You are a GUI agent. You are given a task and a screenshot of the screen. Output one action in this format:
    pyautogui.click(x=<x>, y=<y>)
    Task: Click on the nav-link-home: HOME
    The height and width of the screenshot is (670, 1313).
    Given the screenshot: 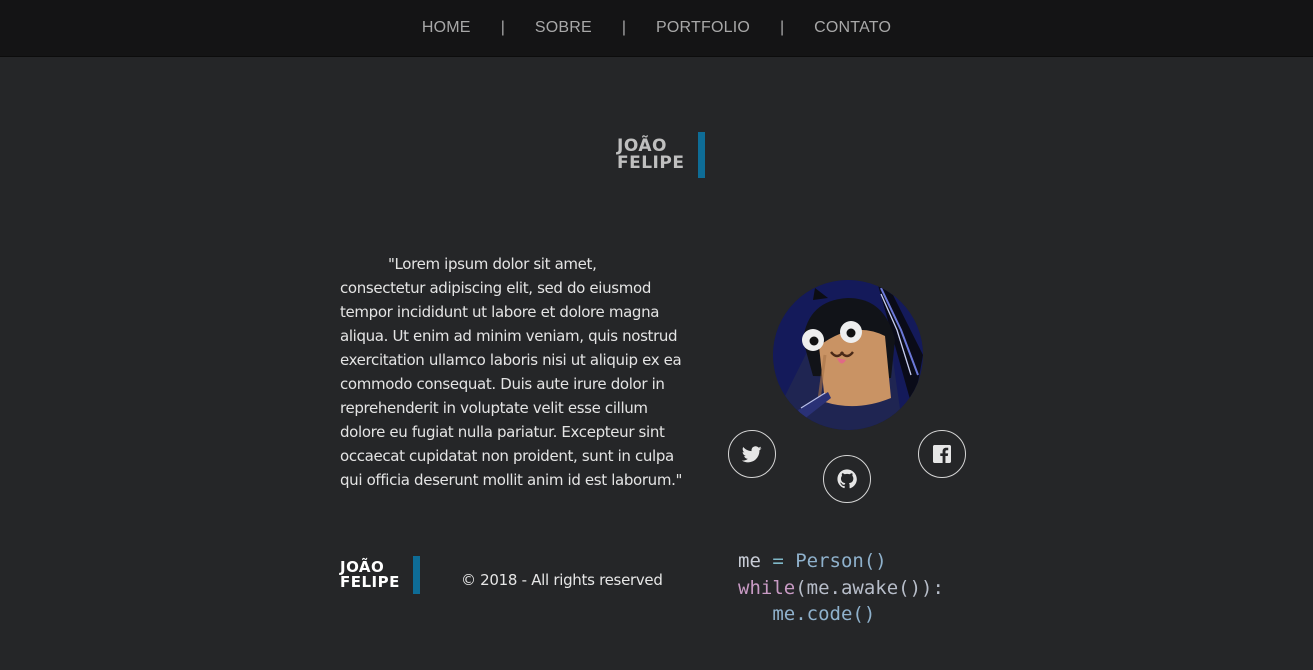 What is the action you would take?
    pyautogui.click(x=446, y=28)
    